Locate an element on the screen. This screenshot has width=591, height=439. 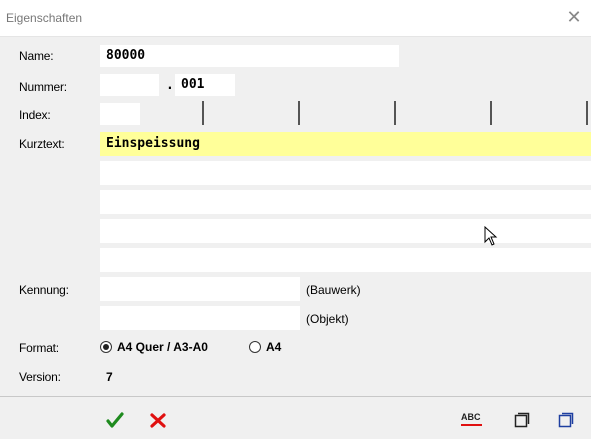
version-value: 7 is located at coordinates (109, 377).